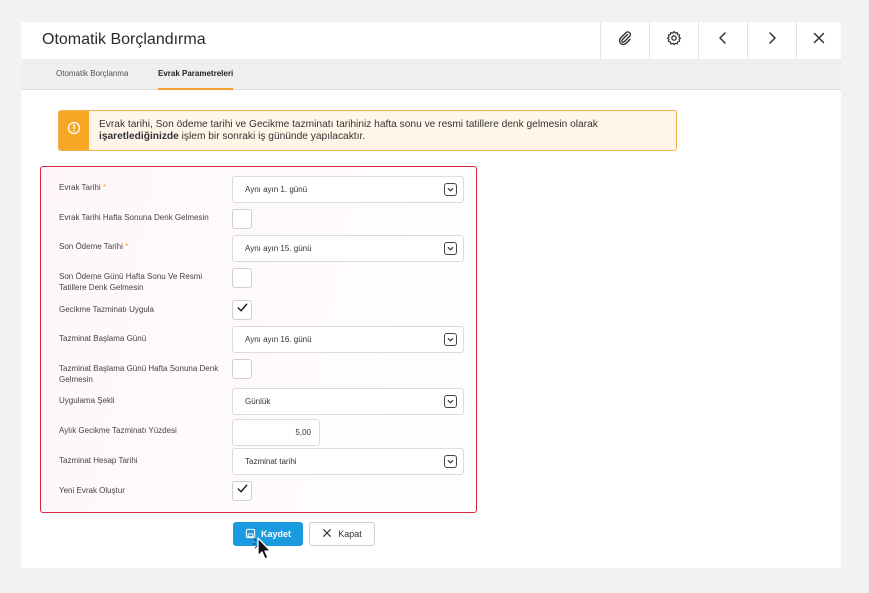  I want to click on warning-icon-box, so click(74, 130).